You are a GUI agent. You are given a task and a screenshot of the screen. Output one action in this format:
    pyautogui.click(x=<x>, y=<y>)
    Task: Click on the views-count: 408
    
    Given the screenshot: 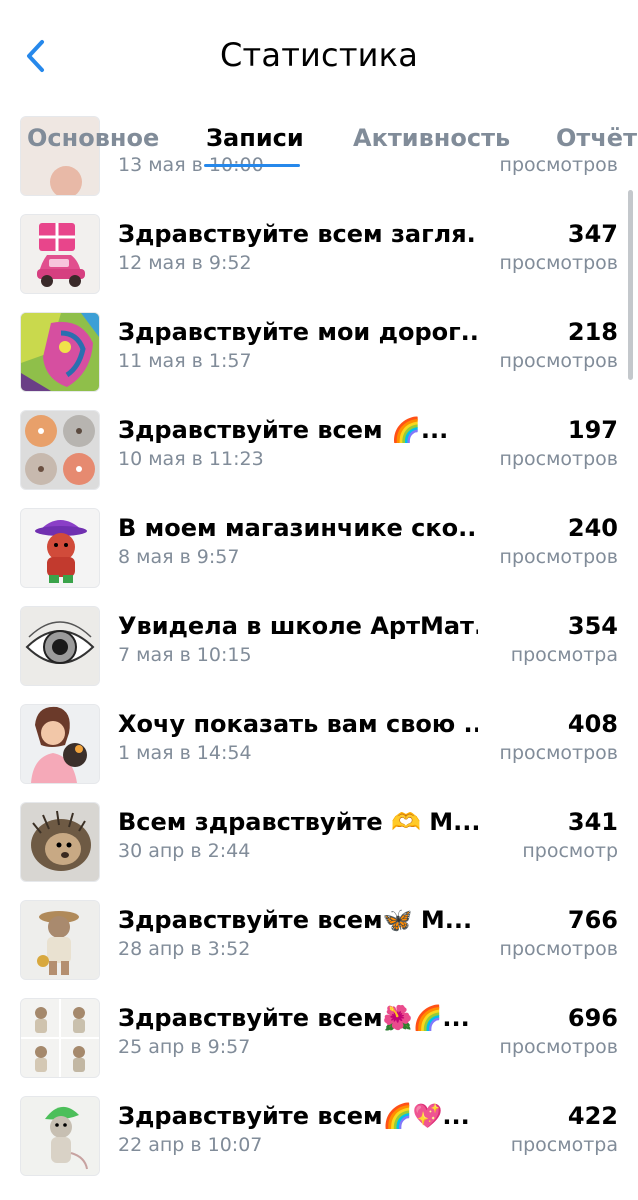 What is the action you would take?
    pyautogui.click(x=592, y=724)
    